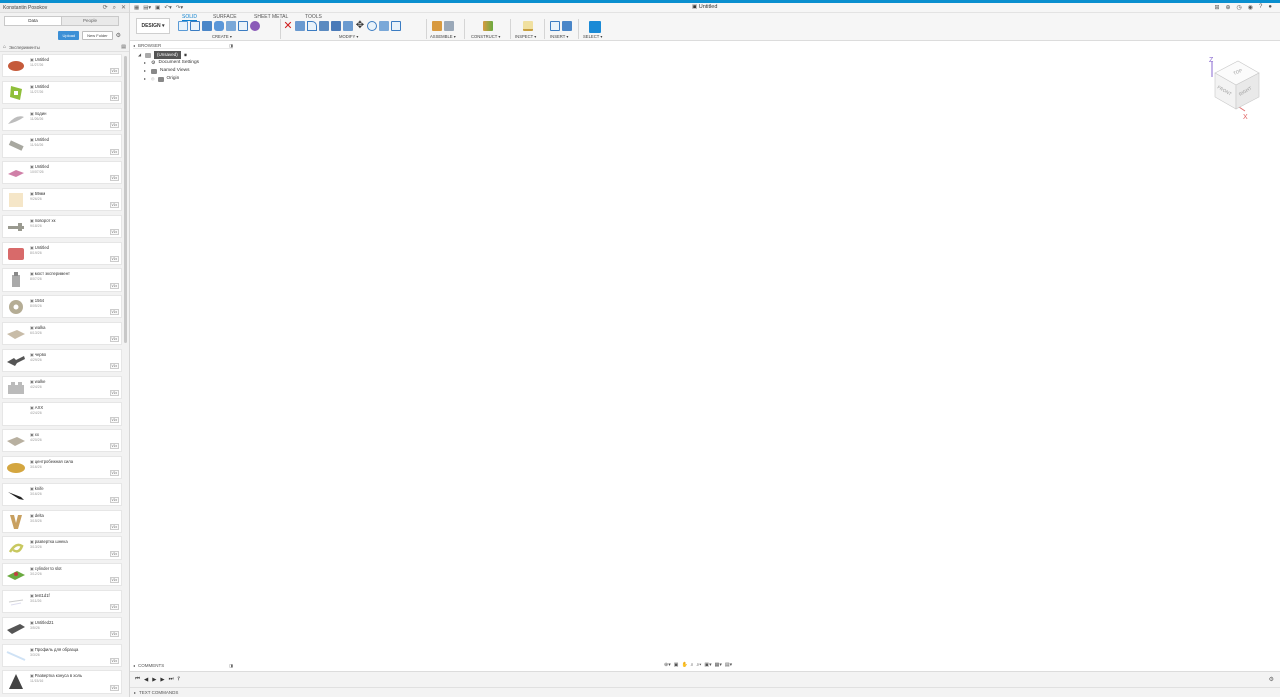 The height and width of the screenshot is (697, 1280). I want to click on file-name: 1564, so click(37, 300).